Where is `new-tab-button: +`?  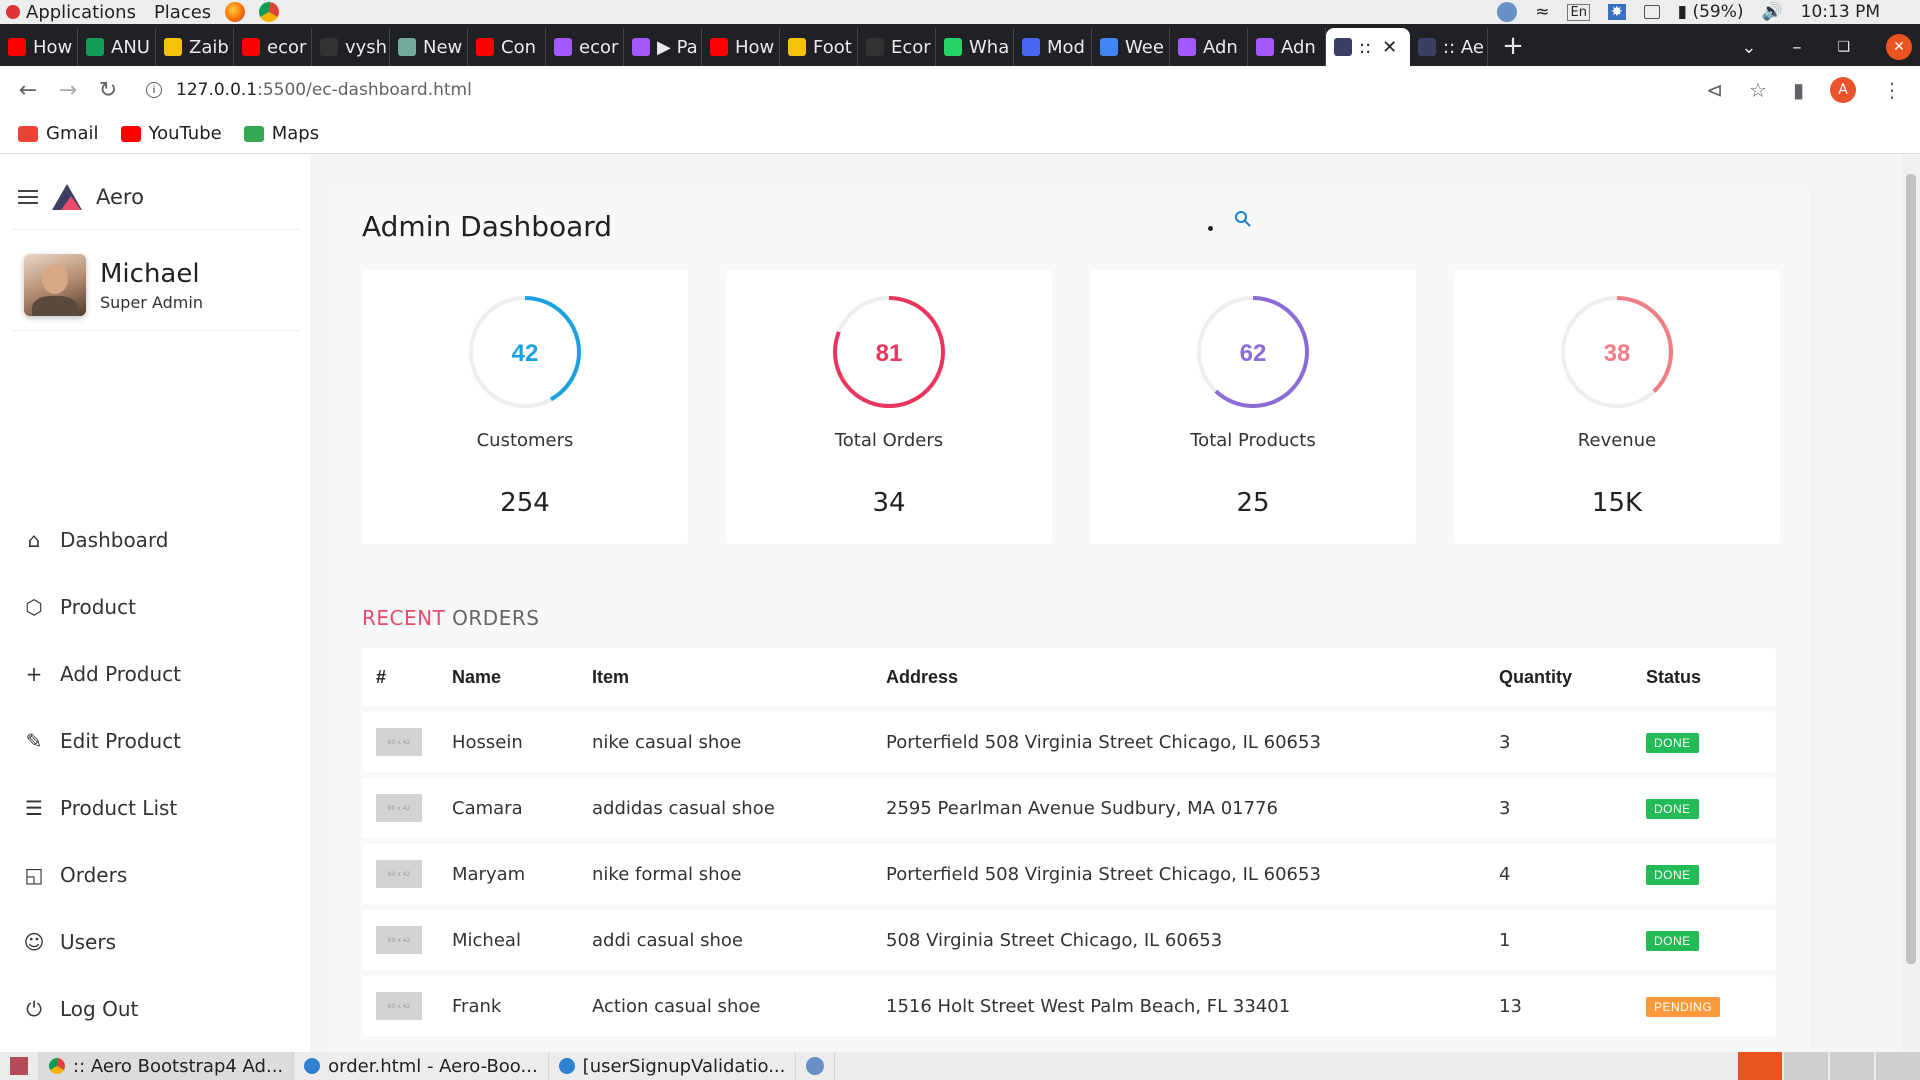 new-tab-button: + is located at coordinates (1513, 47).